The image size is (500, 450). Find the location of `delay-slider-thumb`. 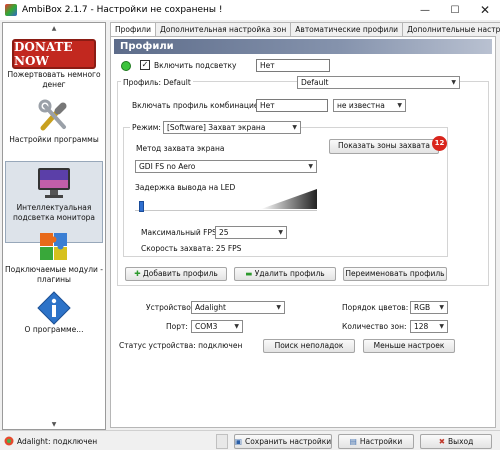

delay-slider-thumb is located at coordinates (141, 206).